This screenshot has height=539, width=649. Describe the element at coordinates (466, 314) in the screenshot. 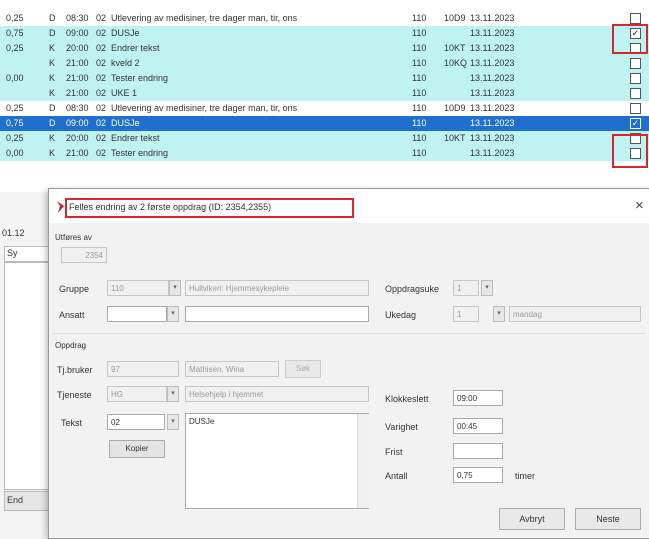

I see `ukedag-input: 1` at that location.